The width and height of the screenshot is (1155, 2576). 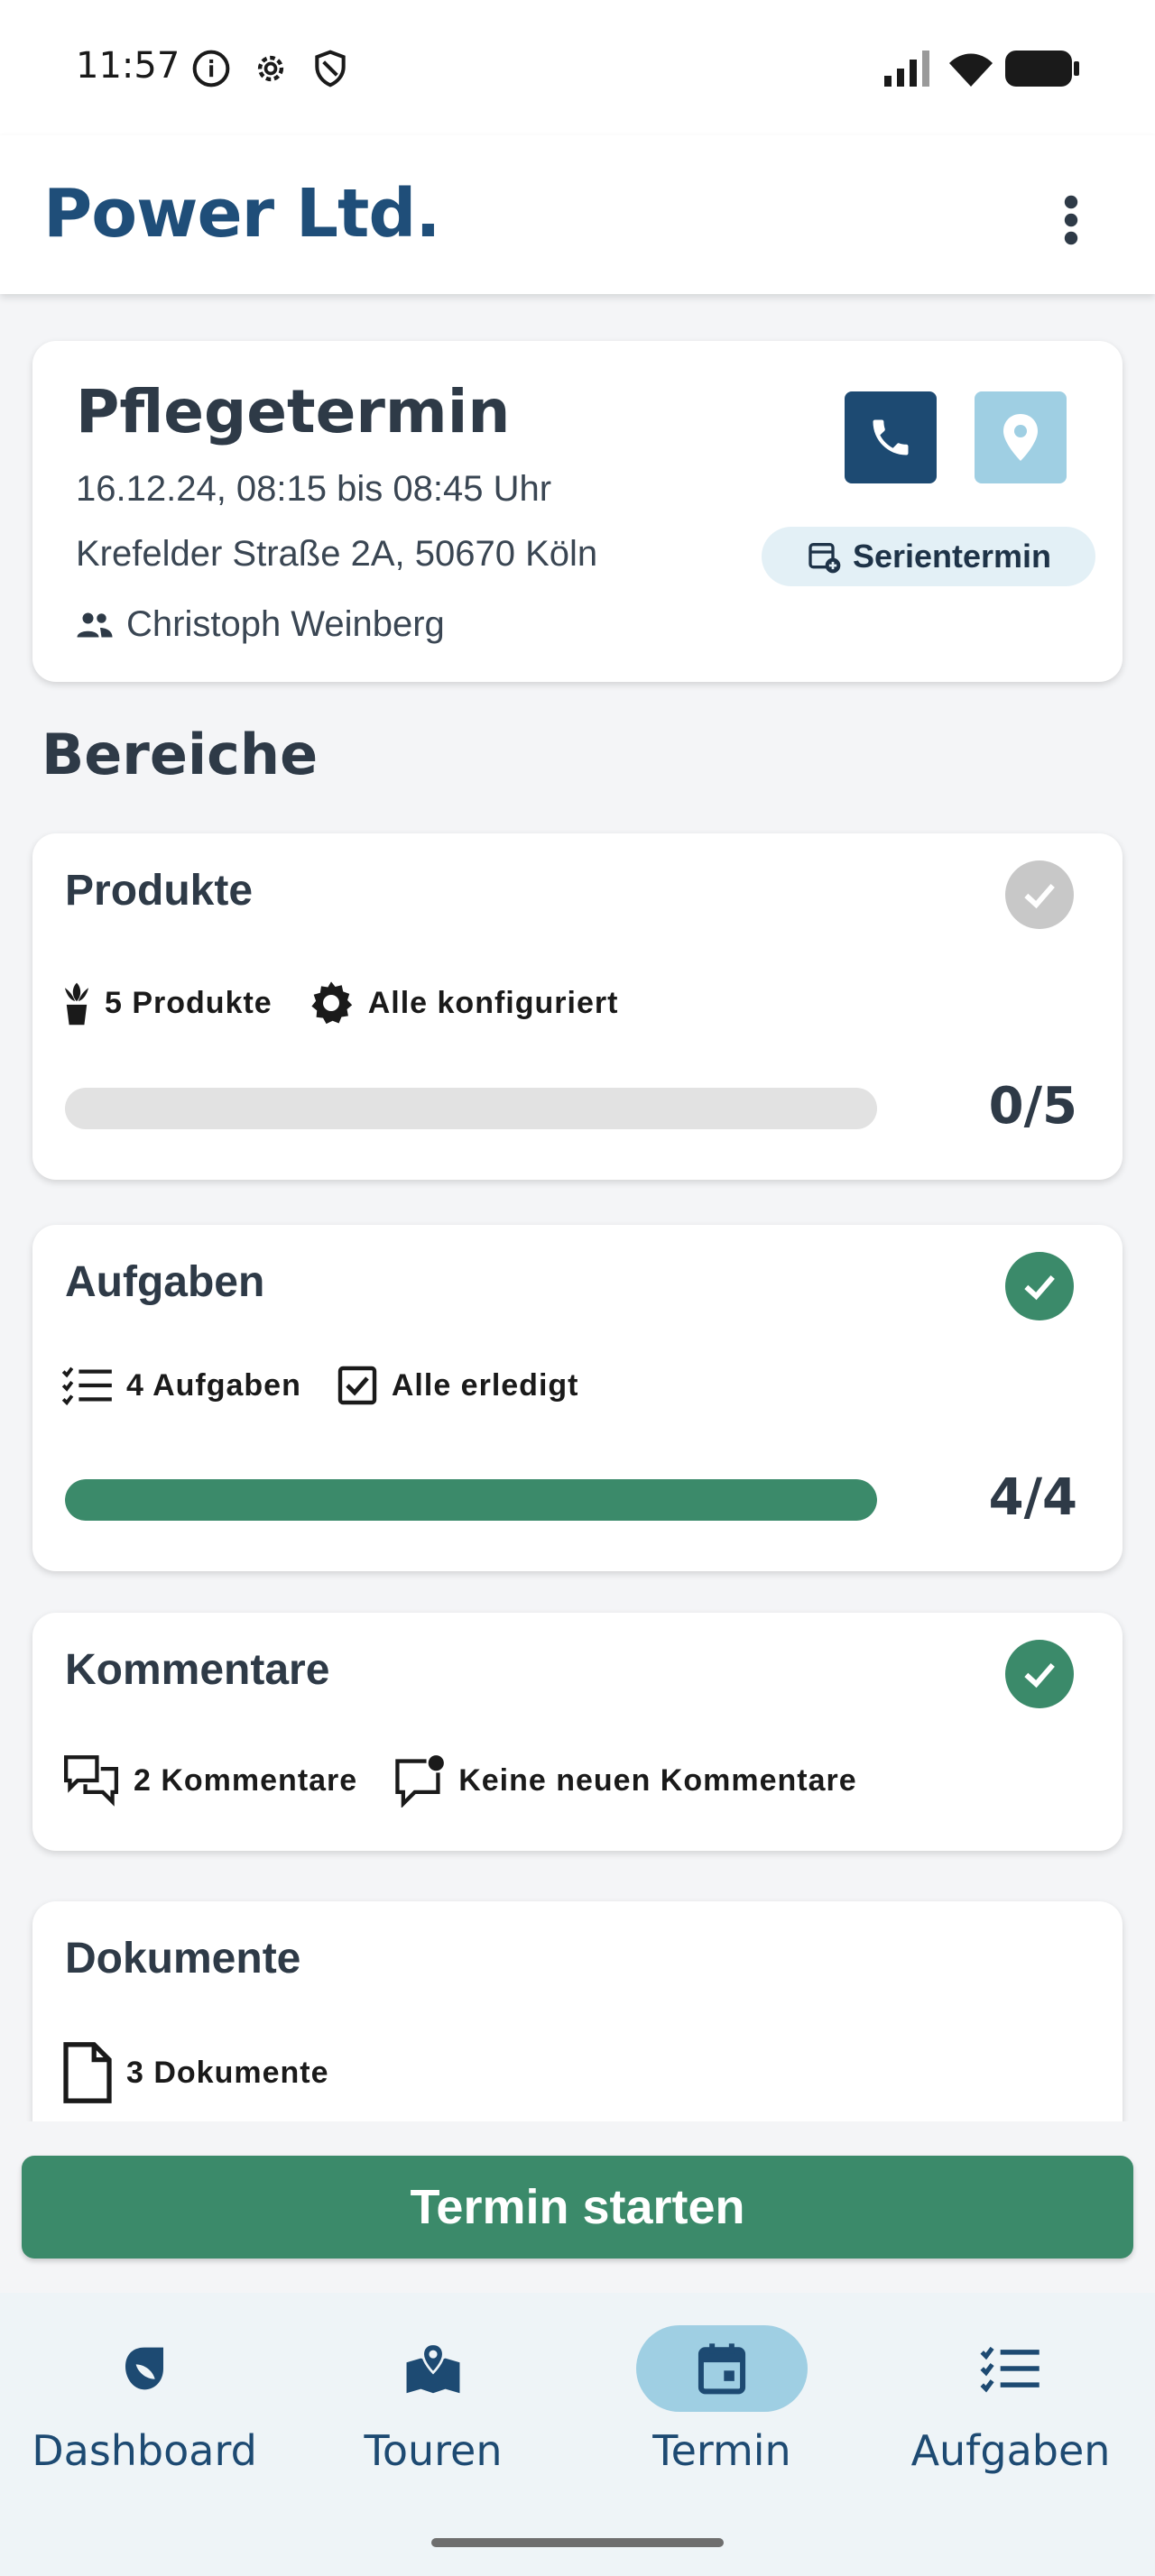 What do you see at coordinates (420, 1782) in the screenshot?
I see `chat-notification-icon` at bounding box center [420, 1782].